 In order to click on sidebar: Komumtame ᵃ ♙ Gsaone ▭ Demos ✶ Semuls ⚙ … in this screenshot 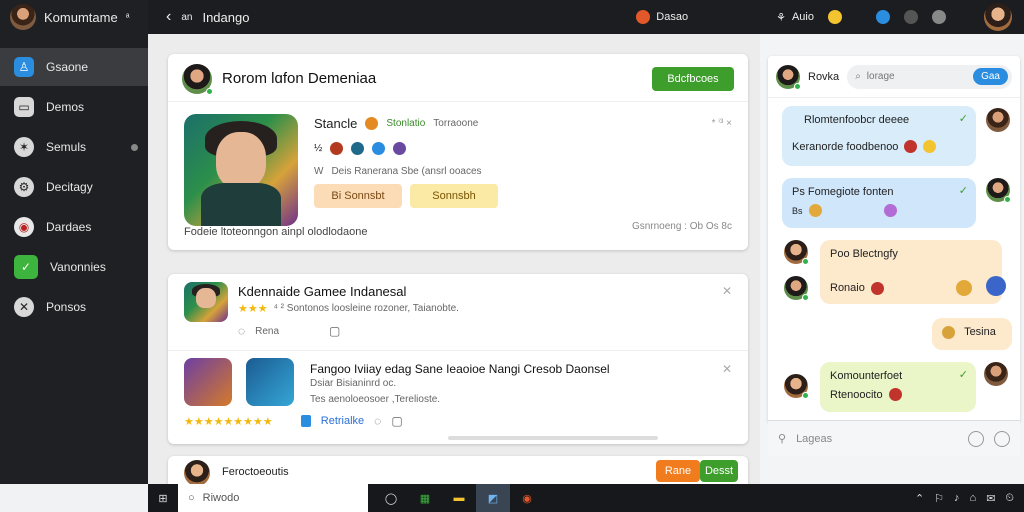, I will do `click(74, 242)`.